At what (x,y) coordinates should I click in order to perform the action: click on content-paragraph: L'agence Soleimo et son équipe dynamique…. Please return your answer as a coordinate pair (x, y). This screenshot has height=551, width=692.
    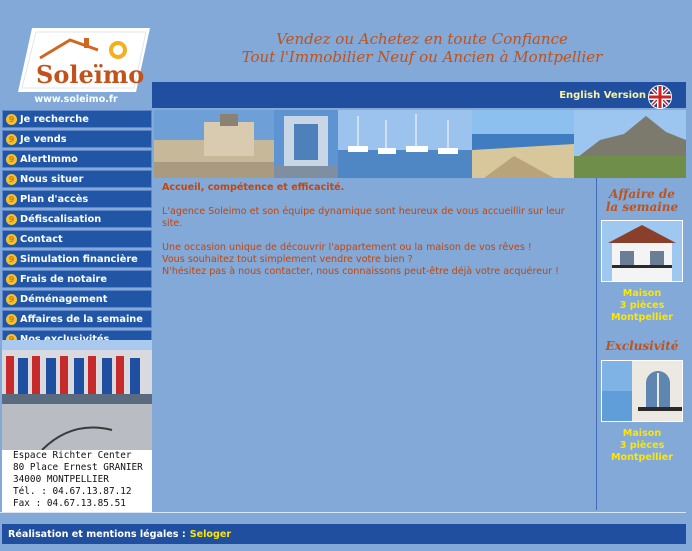
    Looking at the image, I should click on (363, 217).